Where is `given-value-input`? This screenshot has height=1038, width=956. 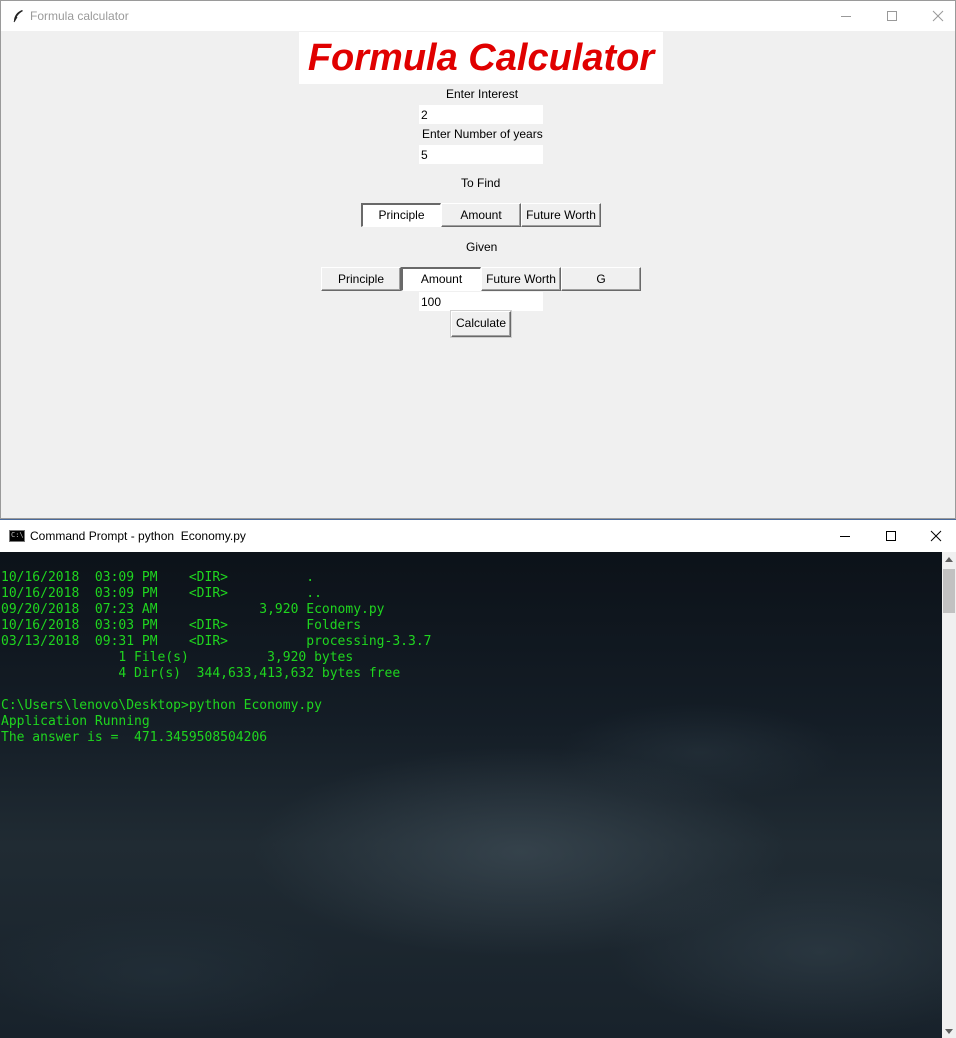 given-value-input is located at coordinates (481, 301).